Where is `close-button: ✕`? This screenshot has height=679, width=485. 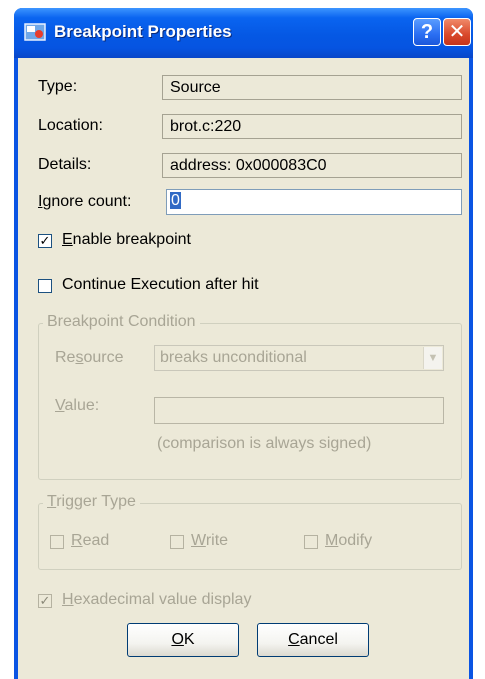 close-button: ✕ is located at coordinates (457, 32).